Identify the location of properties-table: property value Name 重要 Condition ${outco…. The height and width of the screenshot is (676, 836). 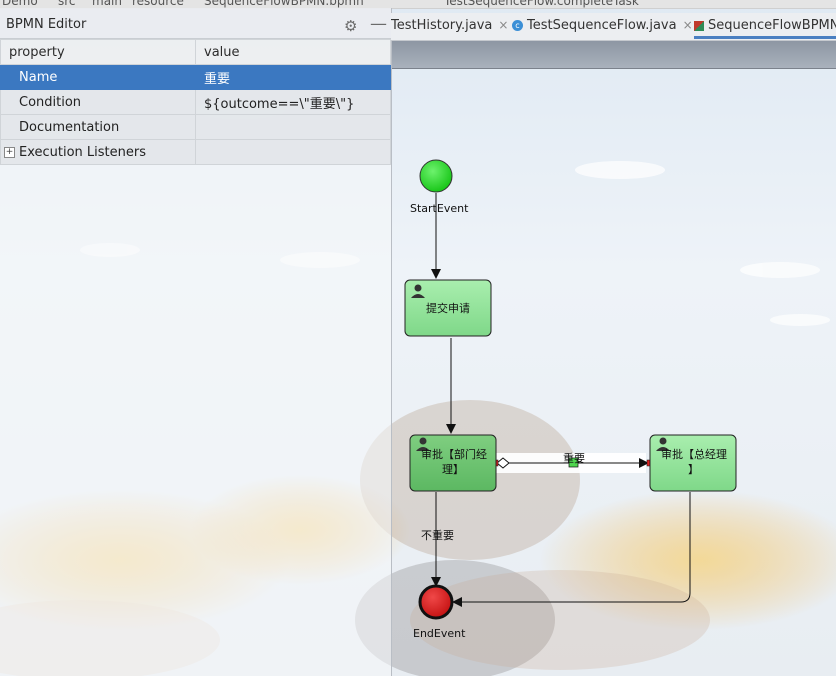
(195, 102).